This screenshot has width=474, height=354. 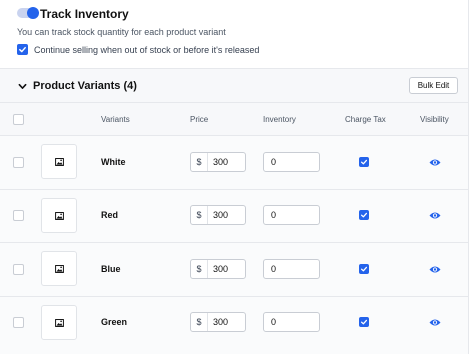 What do you see at coordinates (279, 119) in the screenshot?
I see `column-header-inventory: Inventory` at bounding box center [279, 119].